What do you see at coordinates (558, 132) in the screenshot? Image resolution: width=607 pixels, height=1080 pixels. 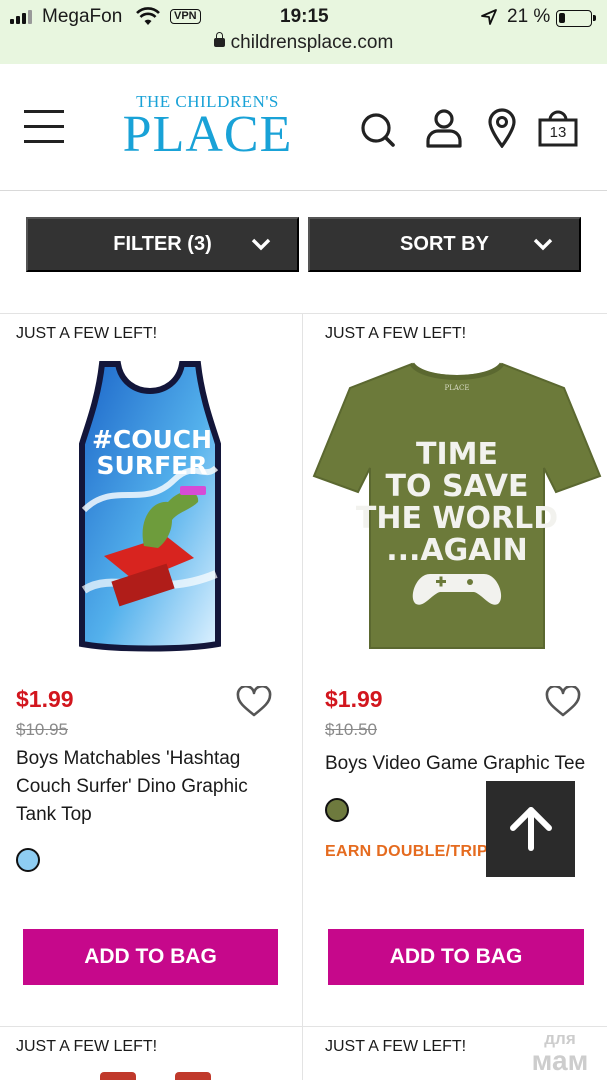 I see `bag-count: 13` at bounding box center [558, 132].